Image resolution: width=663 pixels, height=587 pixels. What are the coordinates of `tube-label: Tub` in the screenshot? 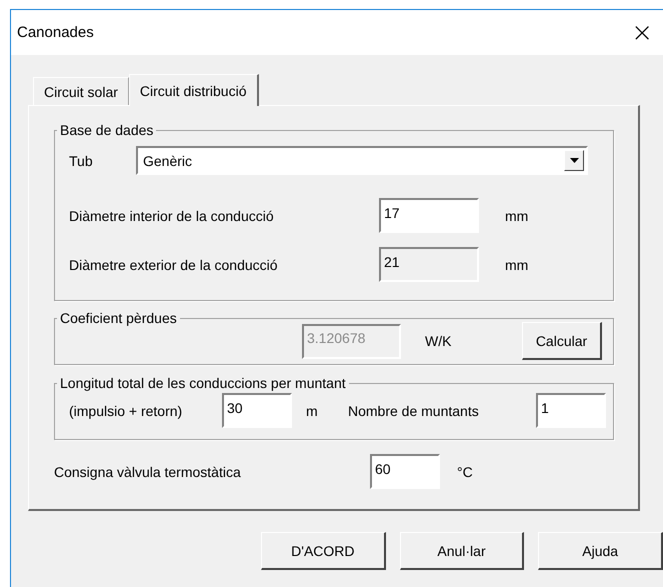 It's located at (81, 160).